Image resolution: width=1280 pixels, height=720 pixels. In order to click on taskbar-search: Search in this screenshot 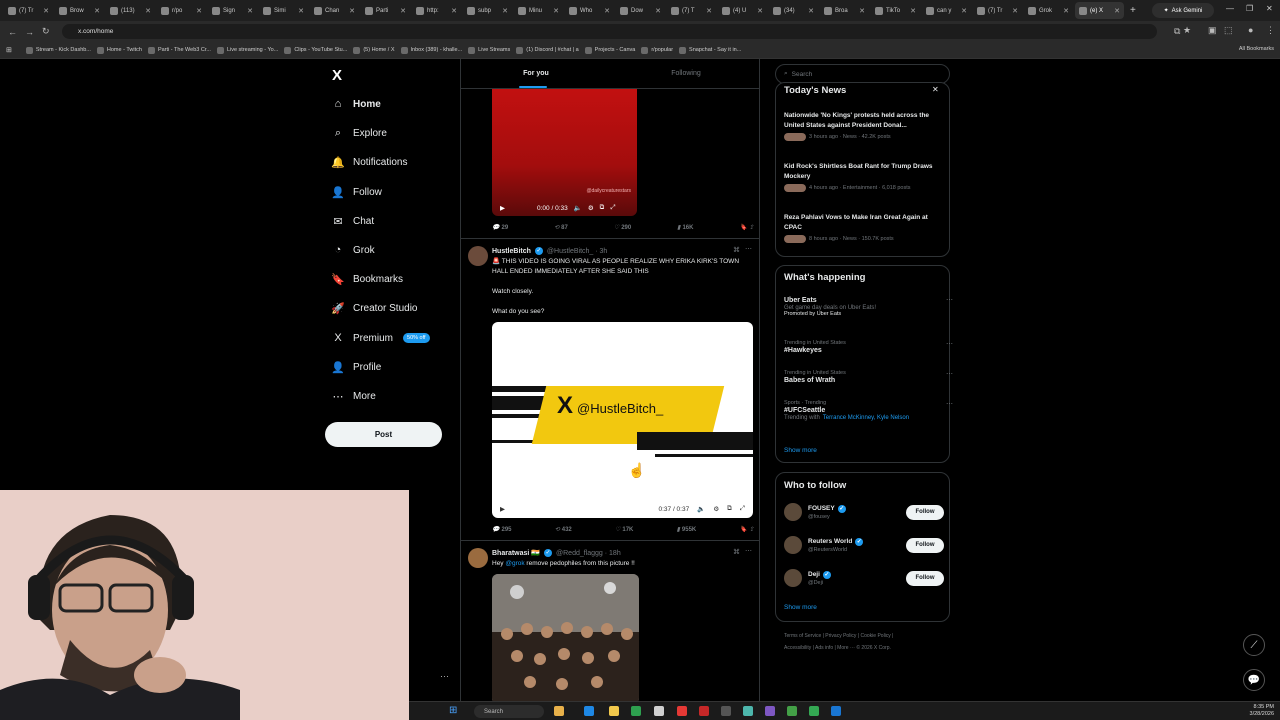, I will do `click(509, 711)`.